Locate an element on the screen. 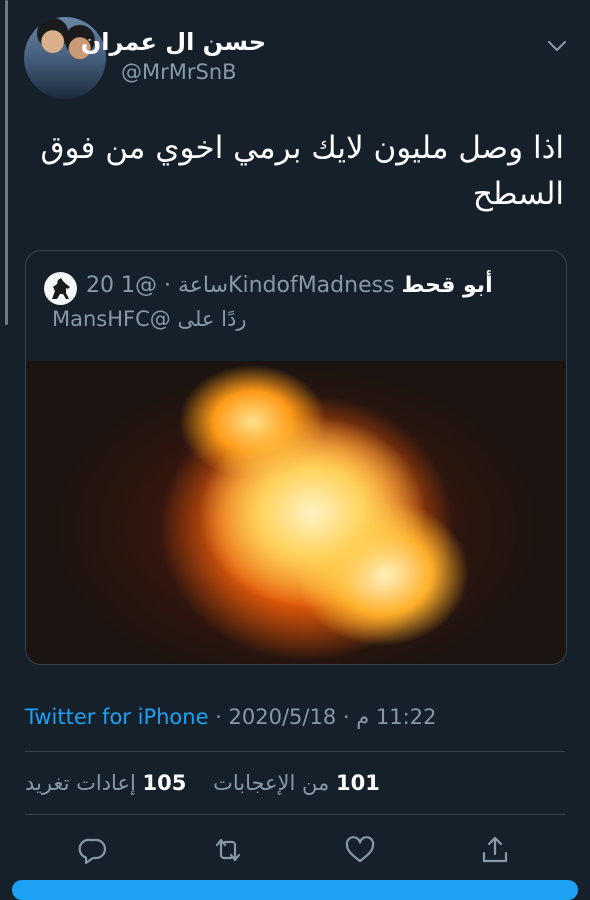  tweet-stats: 101 من الإعجابات 105 إعادات تغريد is located at coordinates (202, 783).